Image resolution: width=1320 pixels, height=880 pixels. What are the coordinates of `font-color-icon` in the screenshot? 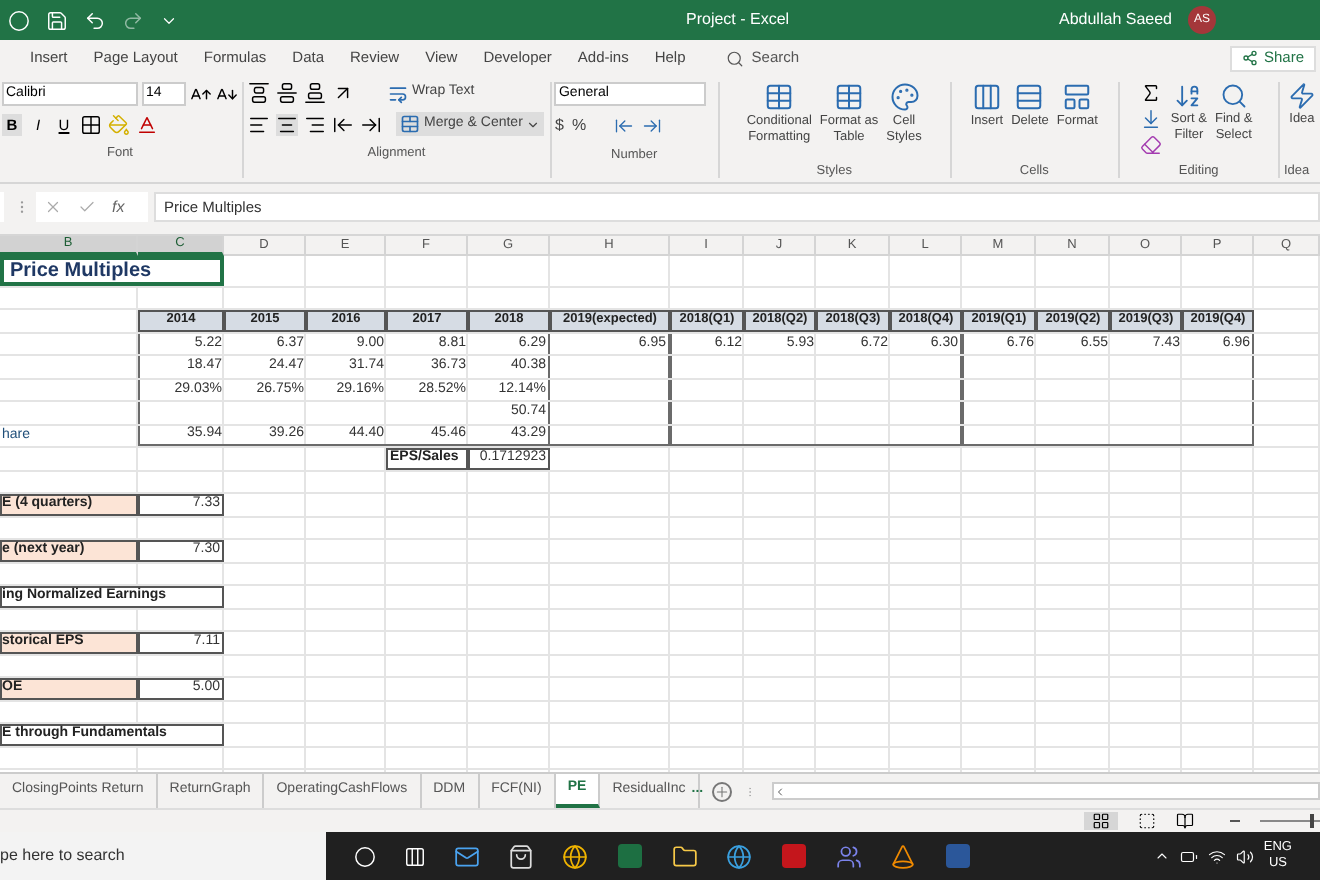 It's located at (147, 125).